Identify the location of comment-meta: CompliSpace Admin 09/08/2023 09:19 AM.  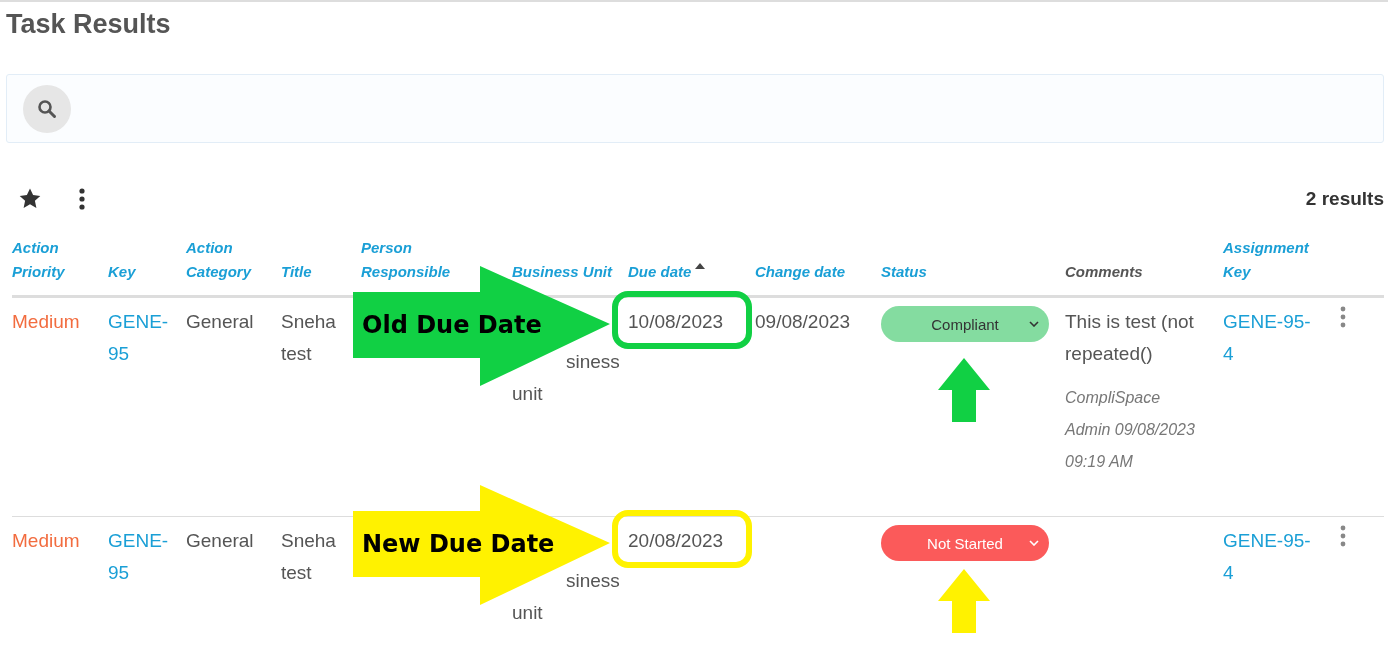
(1130, 430).